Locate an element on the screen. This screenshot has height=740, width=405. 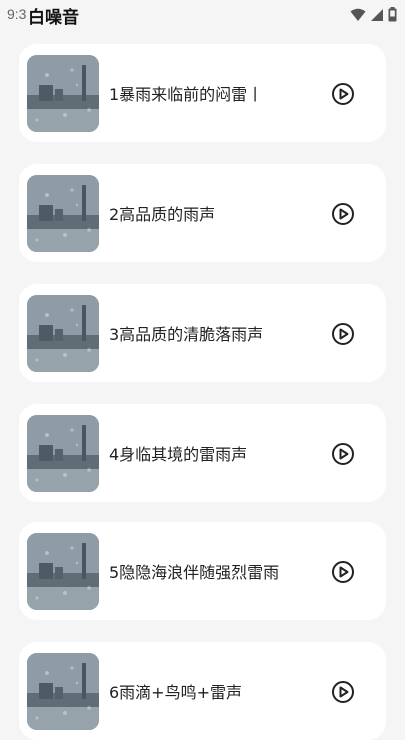
sound-card: 5隐隐海浪伴随强烈雷雨 is located at coordinates (202, 571).